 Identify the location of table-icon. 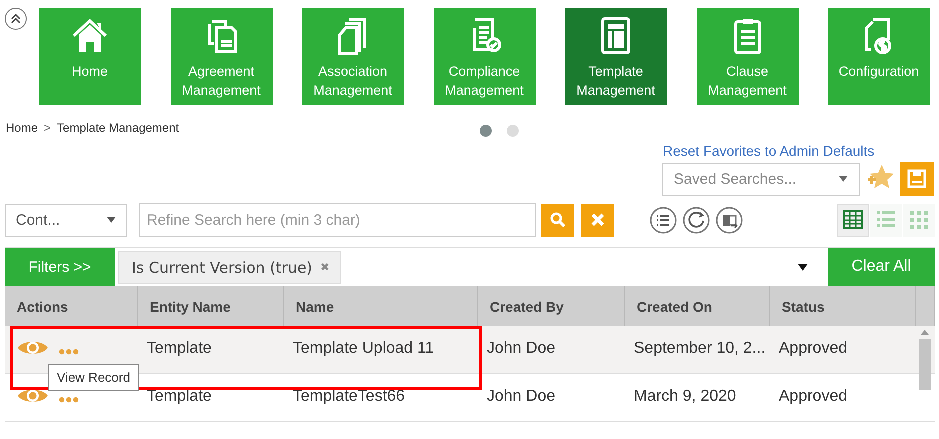
(853, 220).